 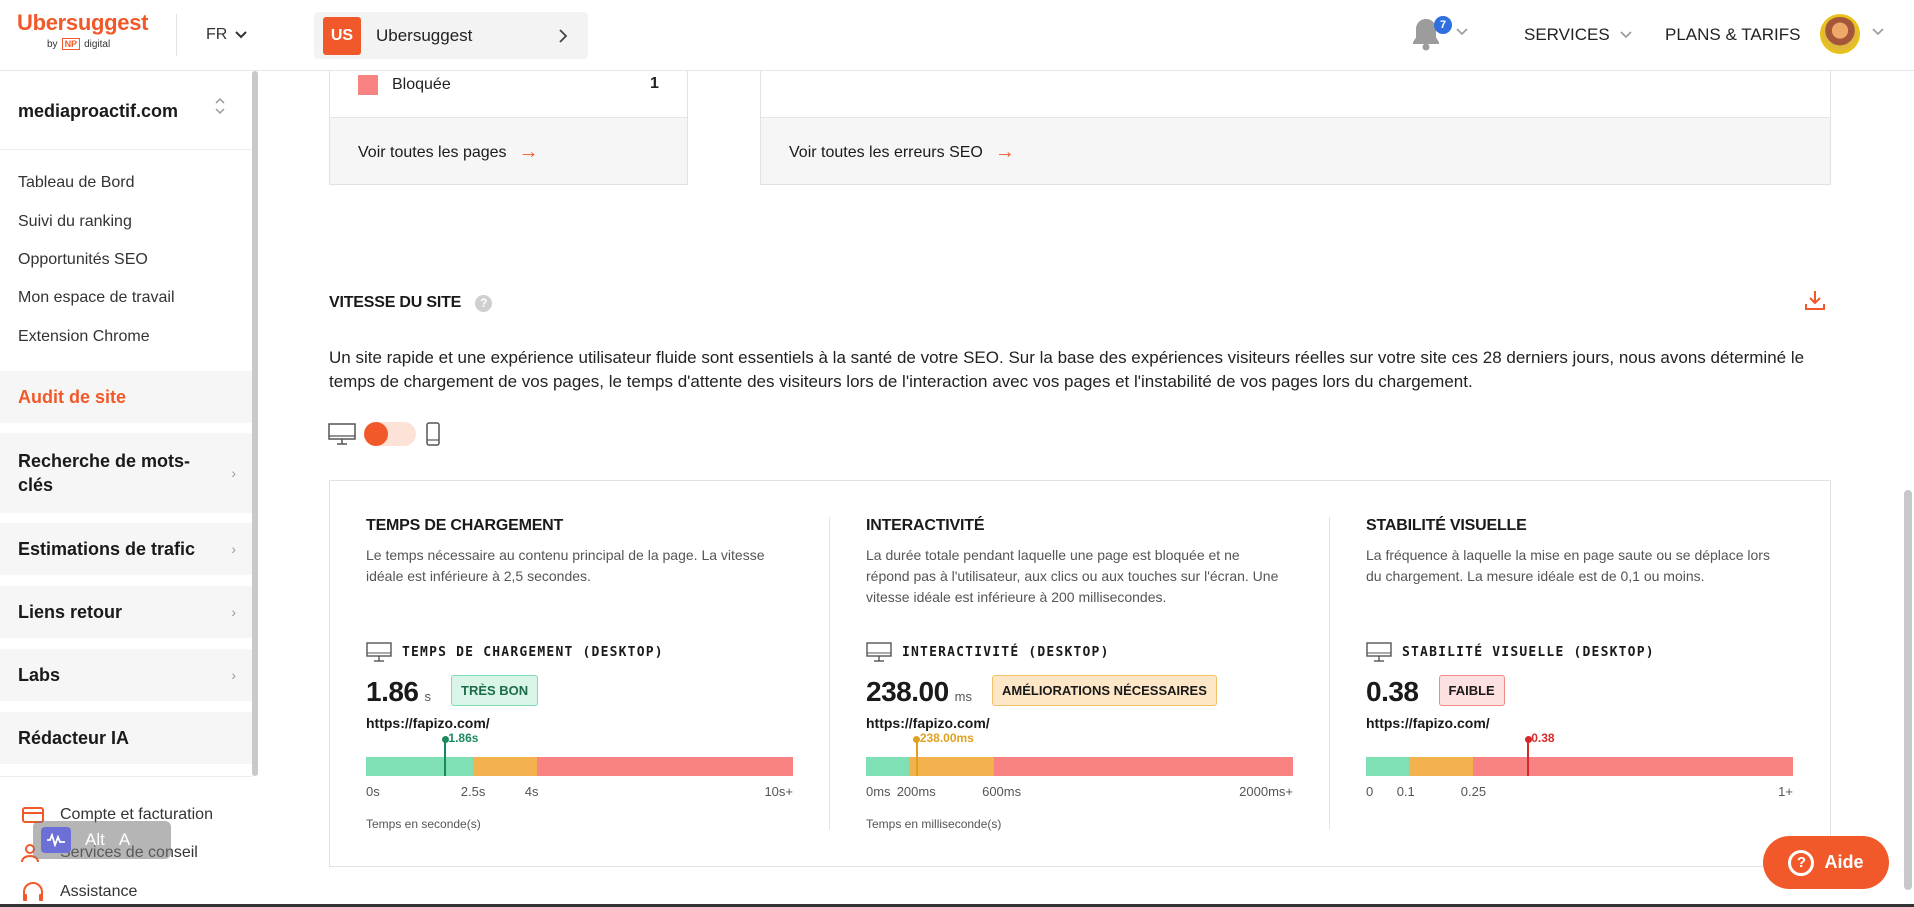 I want to click on sidebar-item-audit-site: Audit de site, so click(x=126, y=397).